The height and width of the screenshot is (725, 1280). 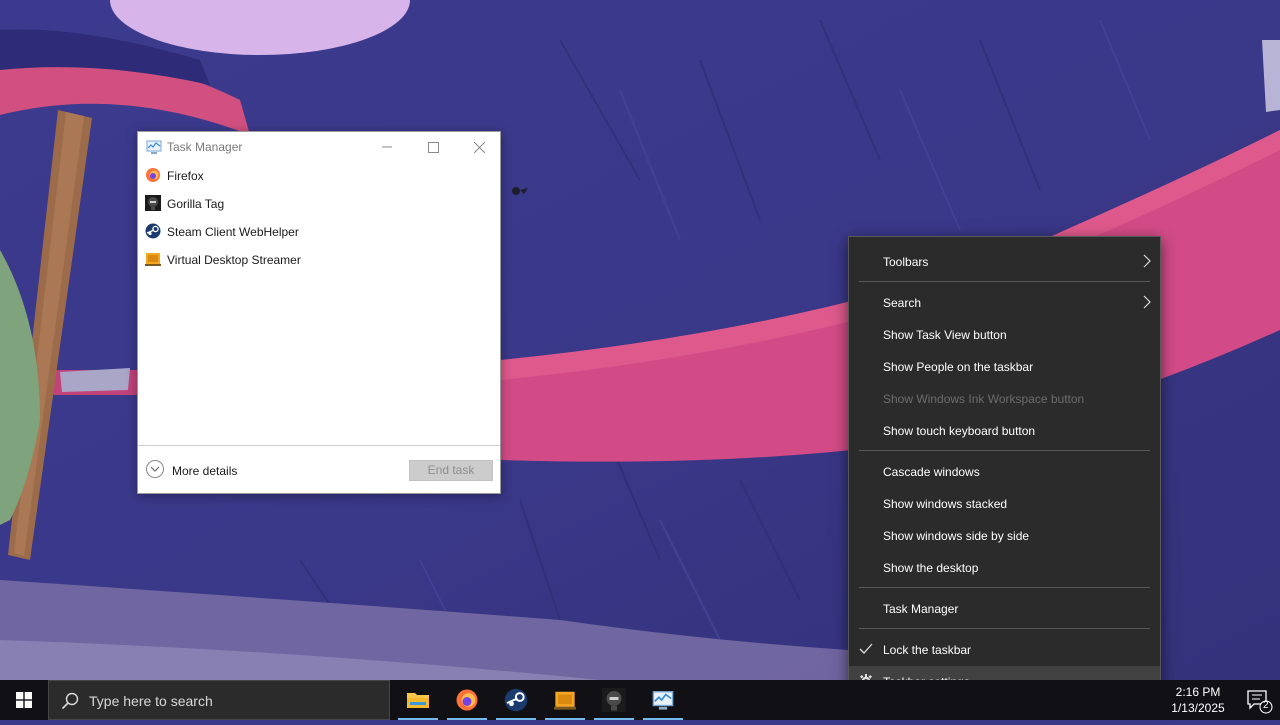 I want to click on maximize-button, so click(x=433, y=147).